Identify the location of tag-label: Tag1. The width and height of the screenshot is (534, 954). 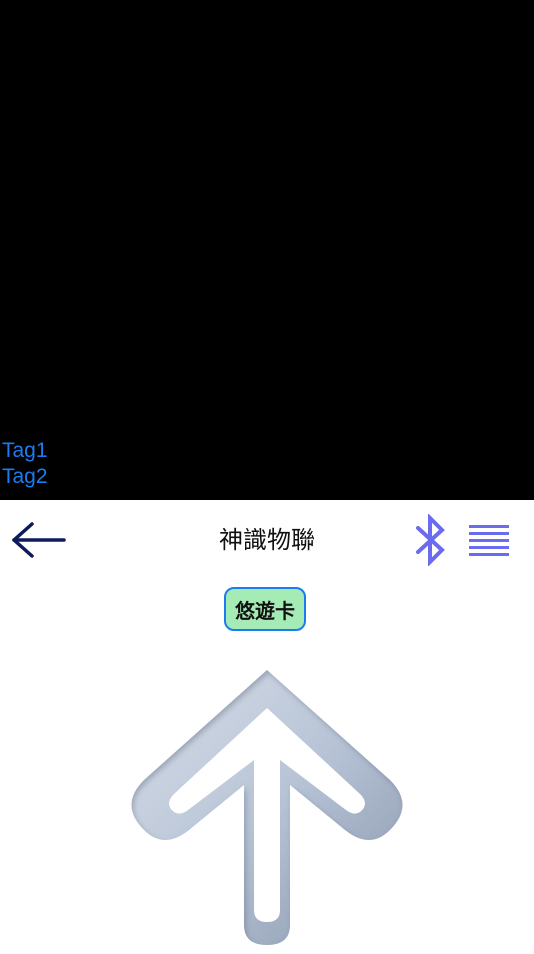
(25, 450).